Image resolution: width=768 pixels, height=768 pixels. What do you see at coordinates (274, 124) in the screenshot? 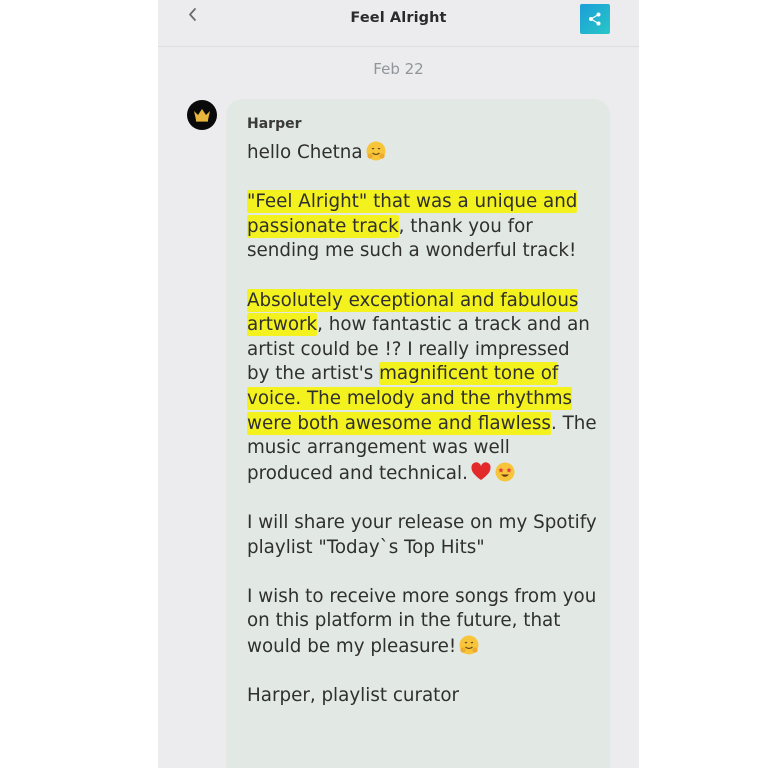
I see `sender-name: Harper` at bounding box center [274, 124].